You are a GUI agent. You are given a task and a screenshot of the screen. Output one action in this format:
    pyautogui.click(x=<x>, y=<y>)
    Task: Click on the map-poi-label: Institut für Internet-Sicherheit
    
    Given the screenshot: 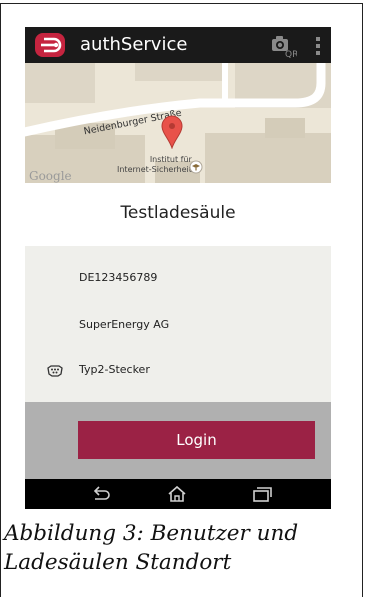 What is the action you would take?
    pyautogui.click(x=154, y=165)
    